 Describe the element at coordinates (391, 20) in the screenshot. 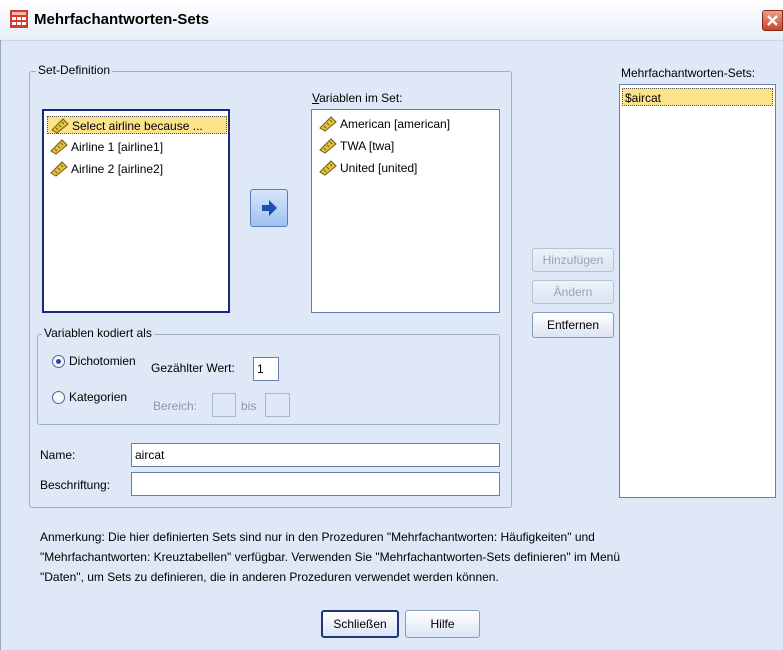

I see `title-bar: Mehrfachantworten-Sets` at that location.